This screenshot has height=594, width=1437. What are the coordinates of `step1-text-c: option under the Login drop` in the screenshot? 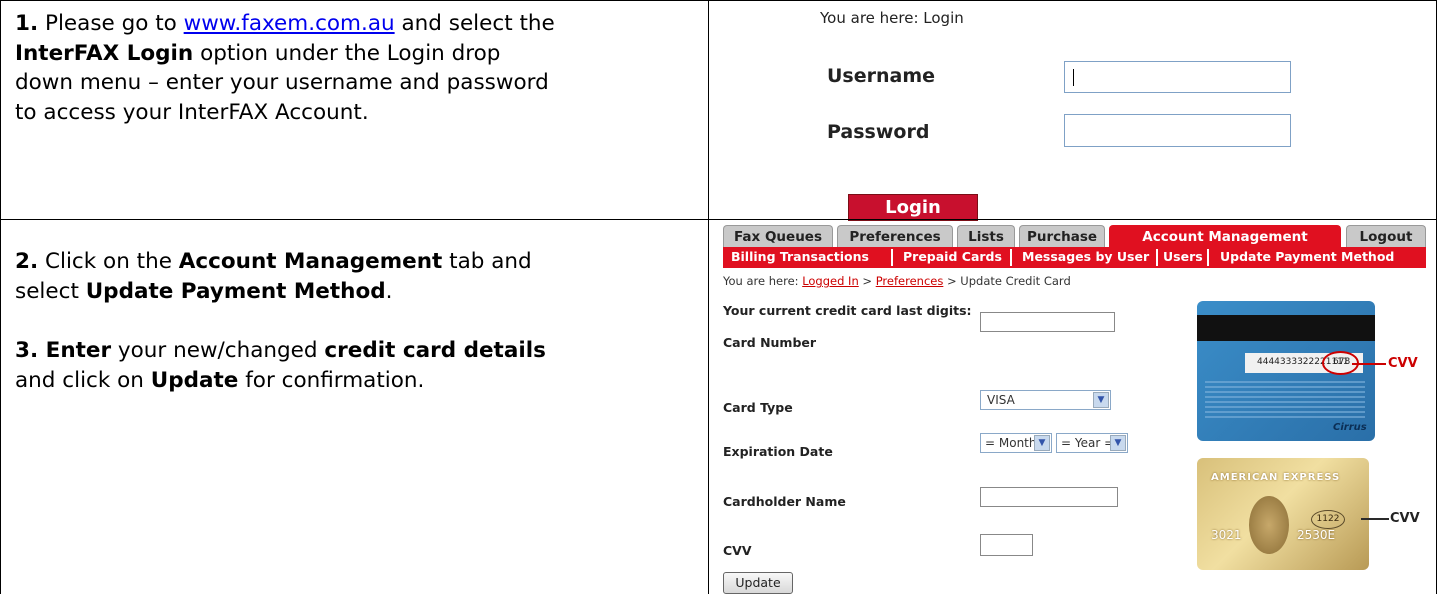 It's located at (347, 53).